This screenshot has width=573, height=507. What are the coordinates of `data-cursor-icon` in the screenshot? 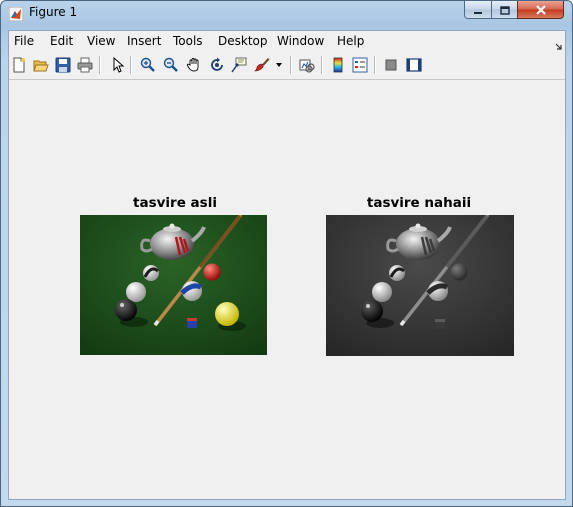 It's located at (239, 65).